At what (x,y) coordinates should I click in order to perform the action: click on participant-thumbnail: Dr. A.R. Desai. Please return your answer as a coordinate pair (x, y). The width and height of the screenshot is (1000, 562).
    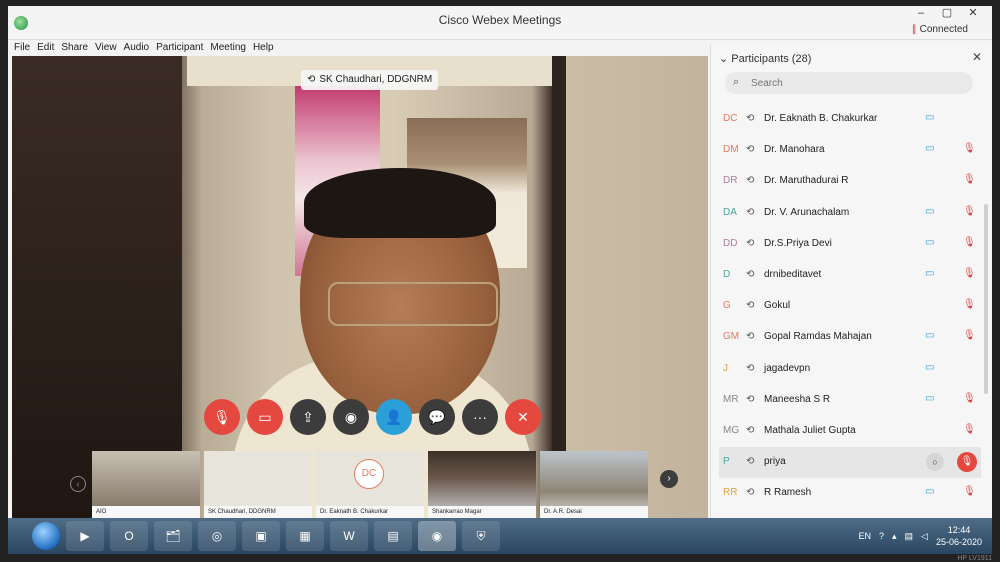
    Looking at the image, I should click on (594, 484).